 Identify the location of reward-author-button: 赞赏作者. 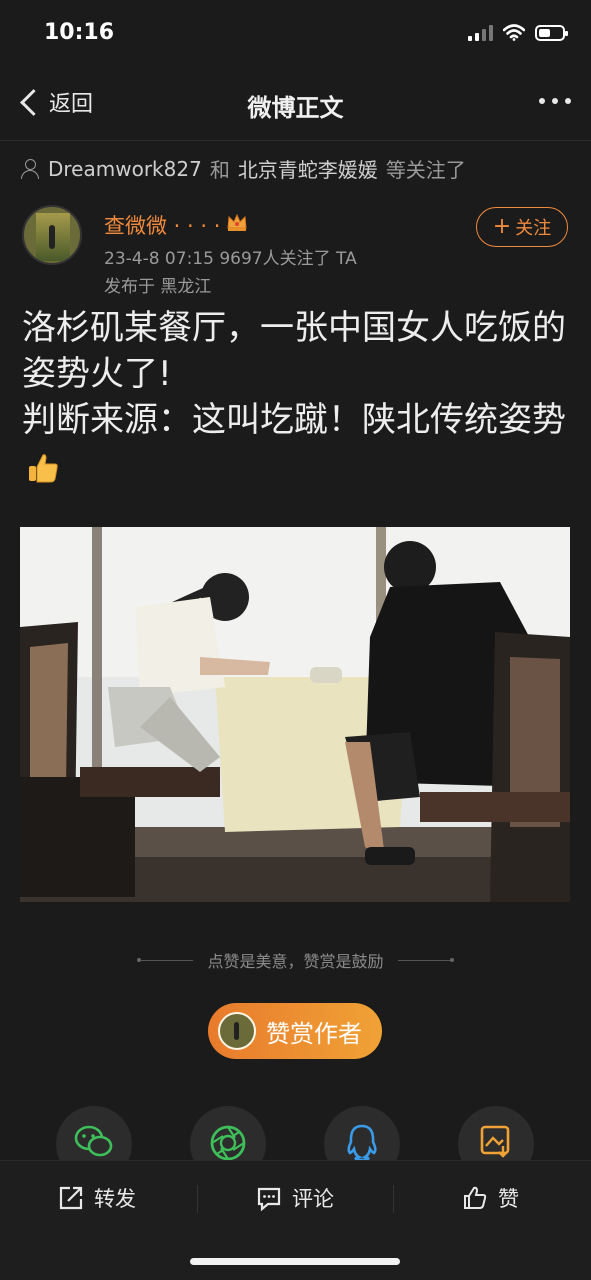
(295, 1031).